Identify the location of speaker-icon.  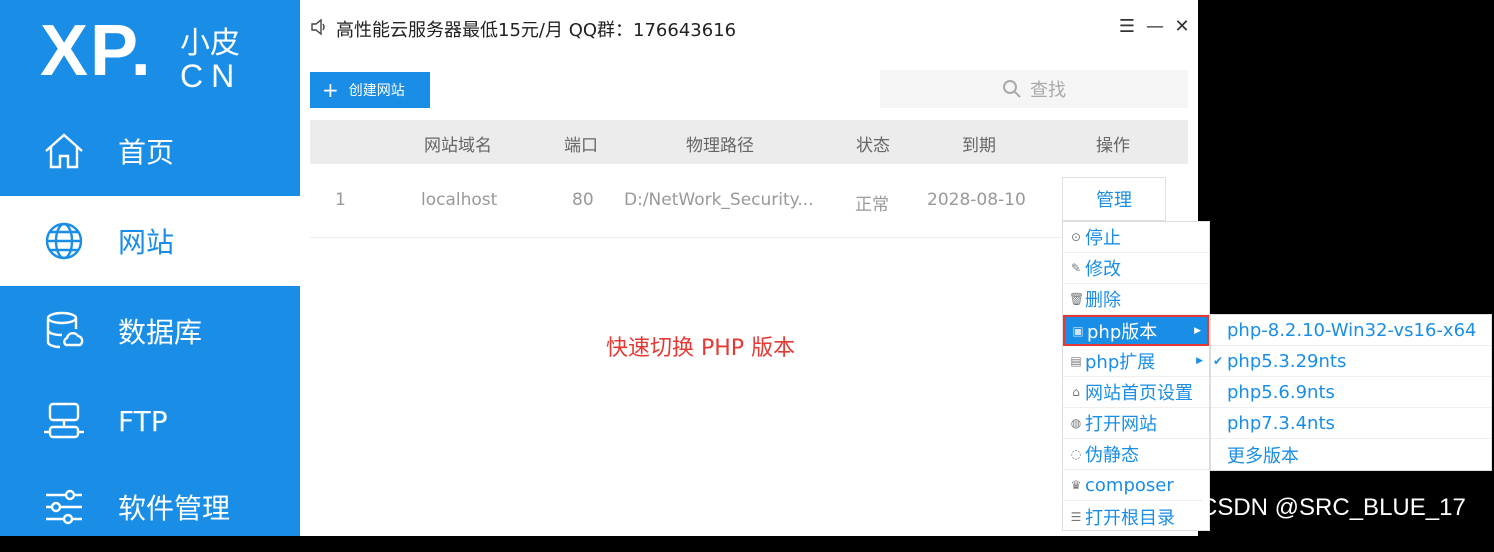
(318, 27).